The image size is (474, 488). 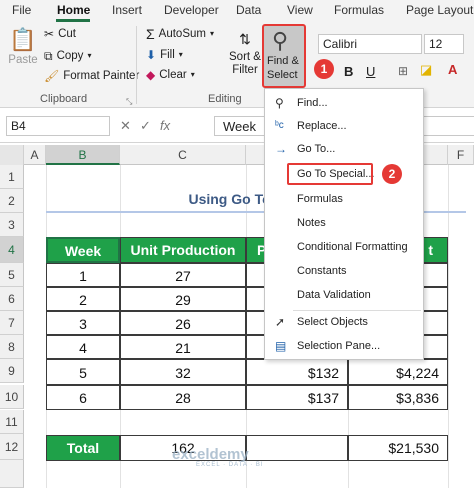 I want to click on column-header-b: B, so click(x=83, y=155).